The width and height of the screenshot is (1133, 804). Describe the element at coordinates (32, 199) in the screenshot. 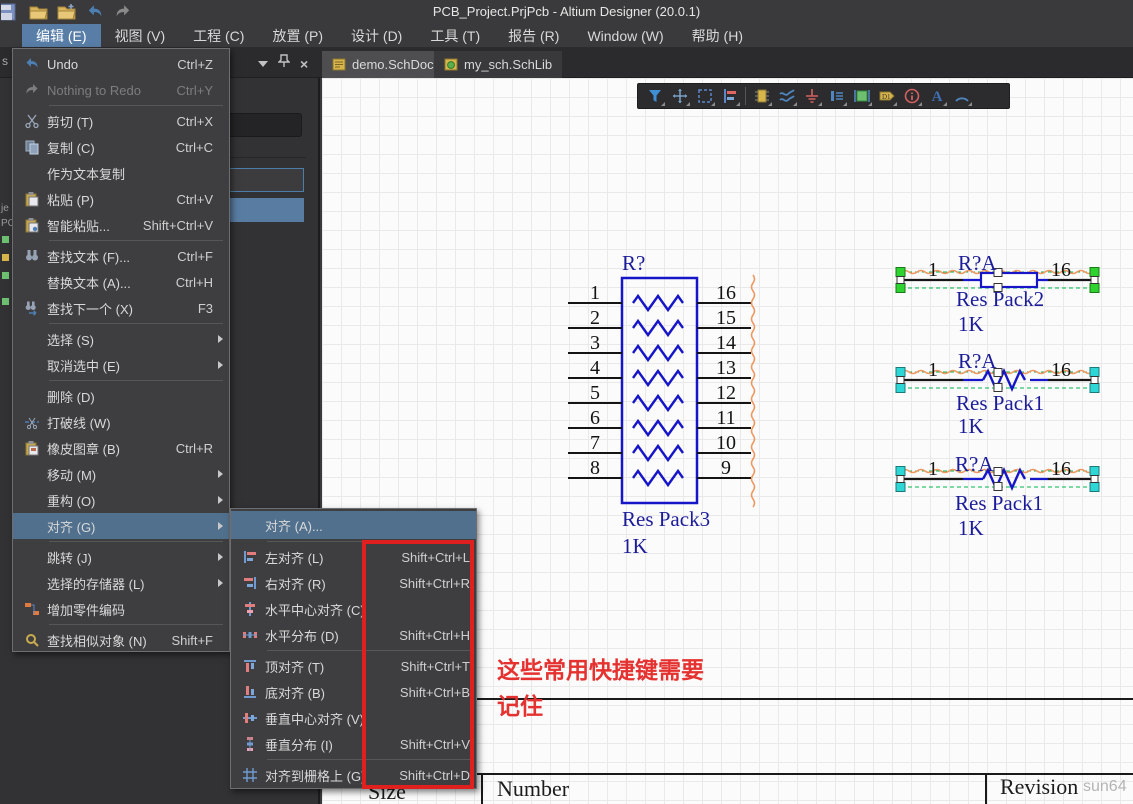

I see `paste-icon` at that location.